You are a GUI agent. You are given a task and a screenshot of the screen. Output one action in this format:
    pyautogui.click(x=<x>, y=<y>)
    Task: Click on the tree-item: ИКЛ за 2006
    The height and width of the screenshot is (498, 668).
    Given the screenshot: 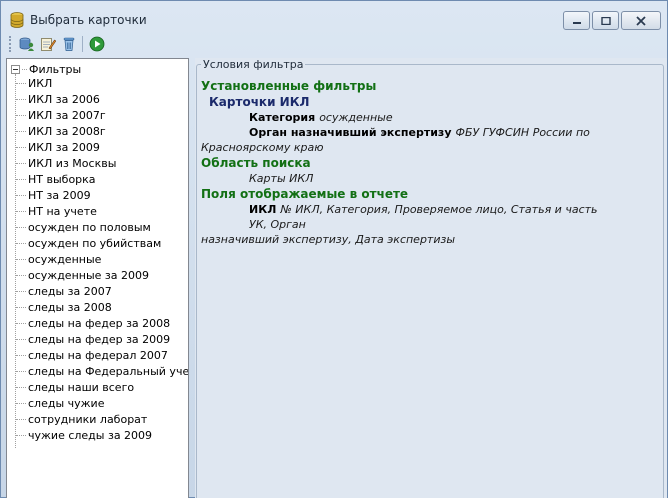 What is the action you would take?
    pyautogui.click(x=58, y=99)
    